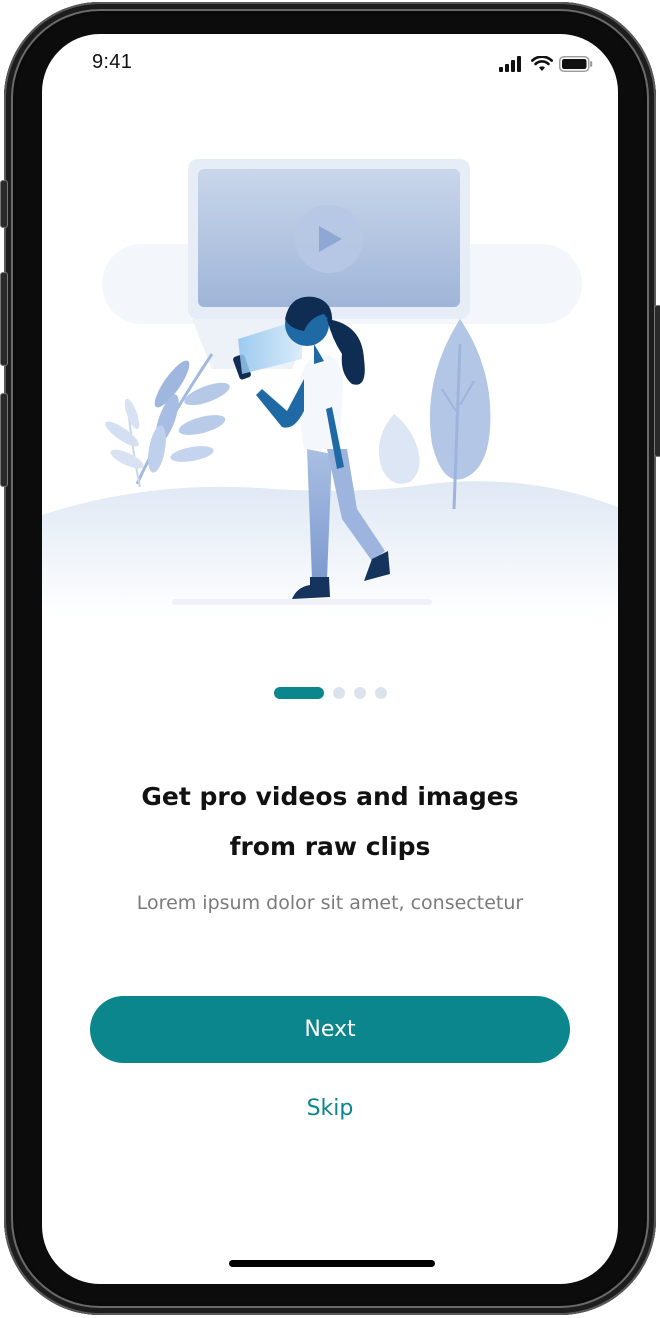  What do you see at coordinates (4, 204) in the screenshot?
I see `silent-switch` at bounding box center [4, 204].